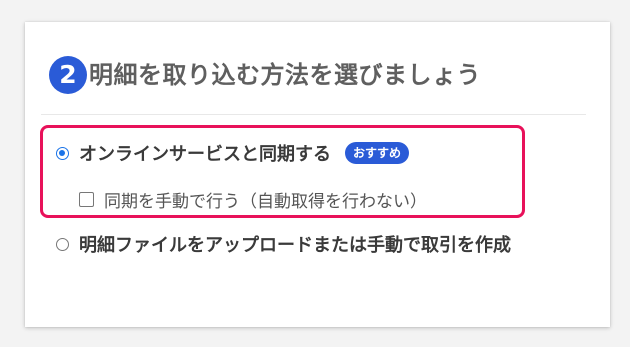  I want to click on heading-divider, so click(313, 114).